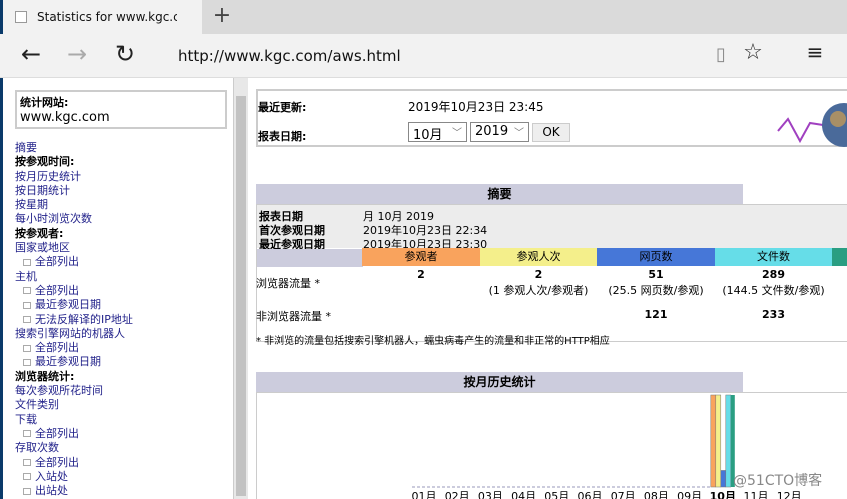 This screenshot has width=847, height=499. What do you see at coordinates (423, 56) in the screenshot?
I see `nav-bar: ← → ↻ http://www.kgc.com/aws.html ▯ ☆ ≡` at bounding box center [423, 56].